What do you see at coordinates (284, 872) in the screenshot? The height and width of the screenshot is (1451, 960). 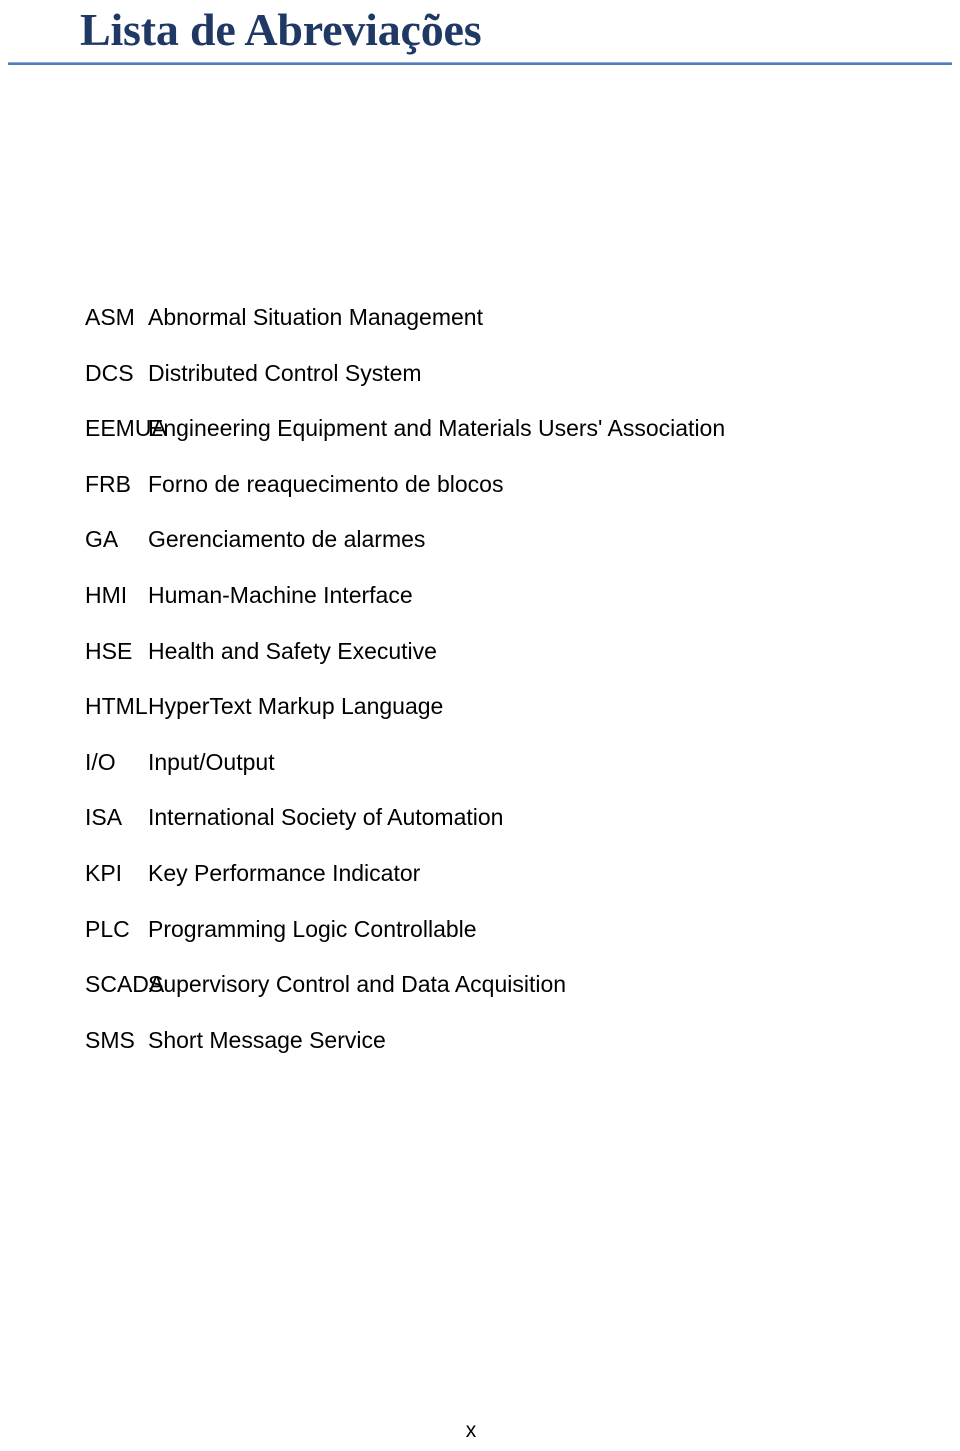 I see `abbreviation-definition: Key Performance Indicator` at bounding box center [284, 872].